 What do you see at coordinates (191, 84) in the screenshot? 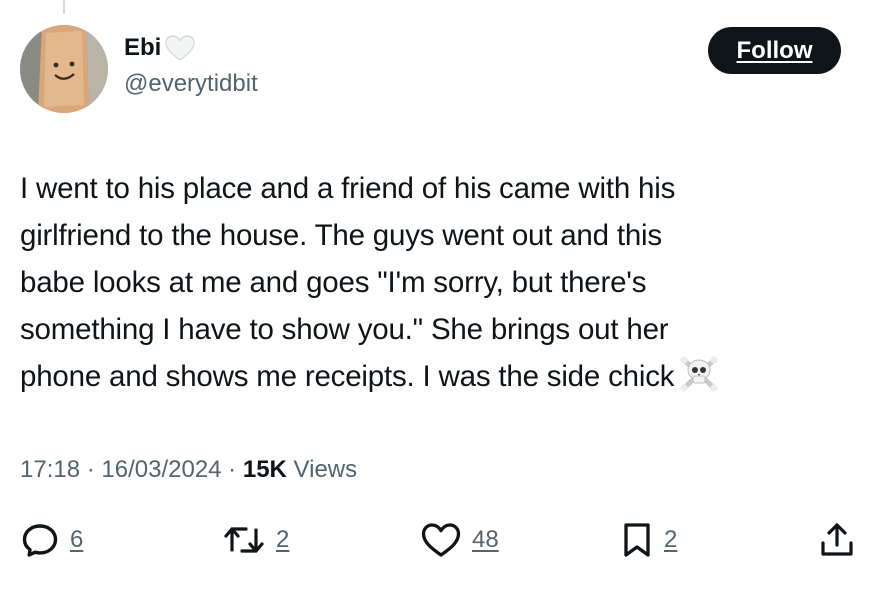
I see `author-handle: @everytidbit` at bounding box center [191, 84].